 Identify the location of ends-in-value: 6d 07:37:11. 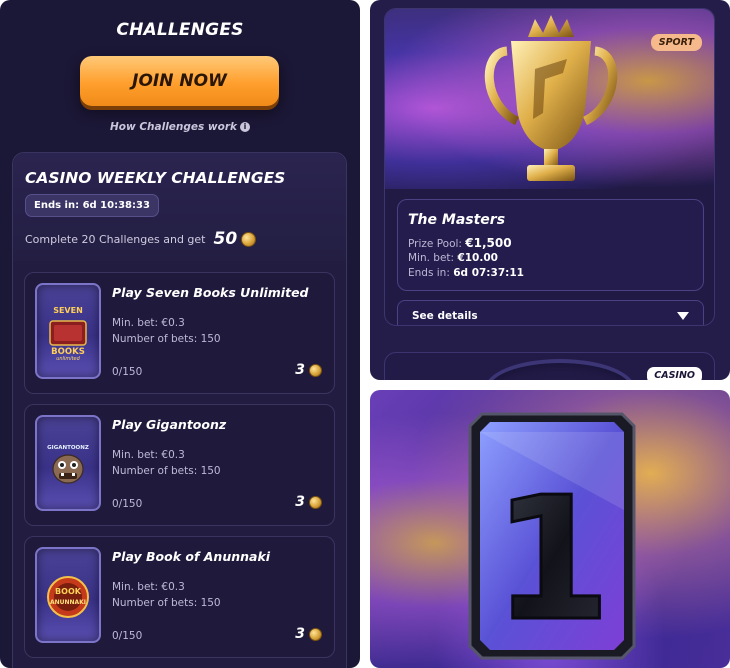
(488, 273).